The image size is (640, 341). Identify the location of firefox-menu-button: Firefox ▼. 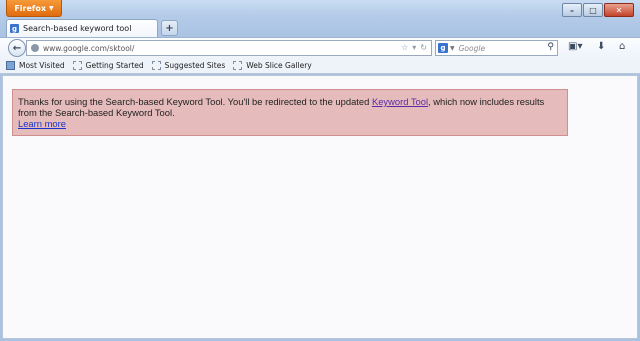
(34, 8).